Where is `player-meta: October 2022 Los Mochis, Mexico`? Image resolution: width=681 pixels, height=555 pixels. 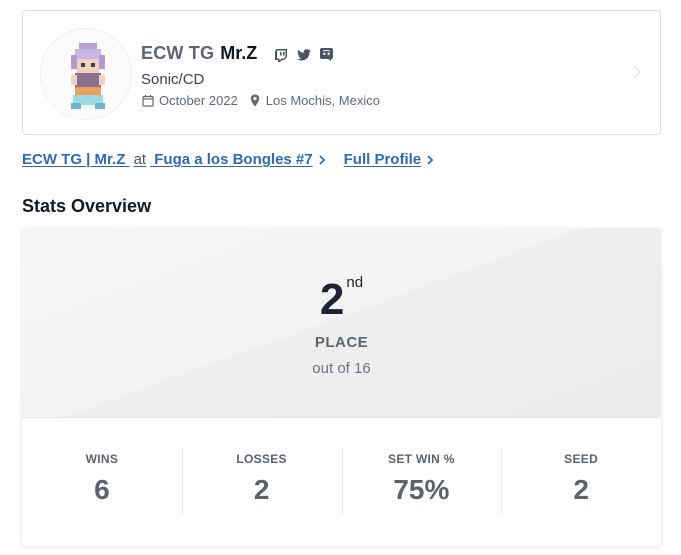
player-meta: October 2022 Los Mochis, Mexico is located at coordinates (260, 100).